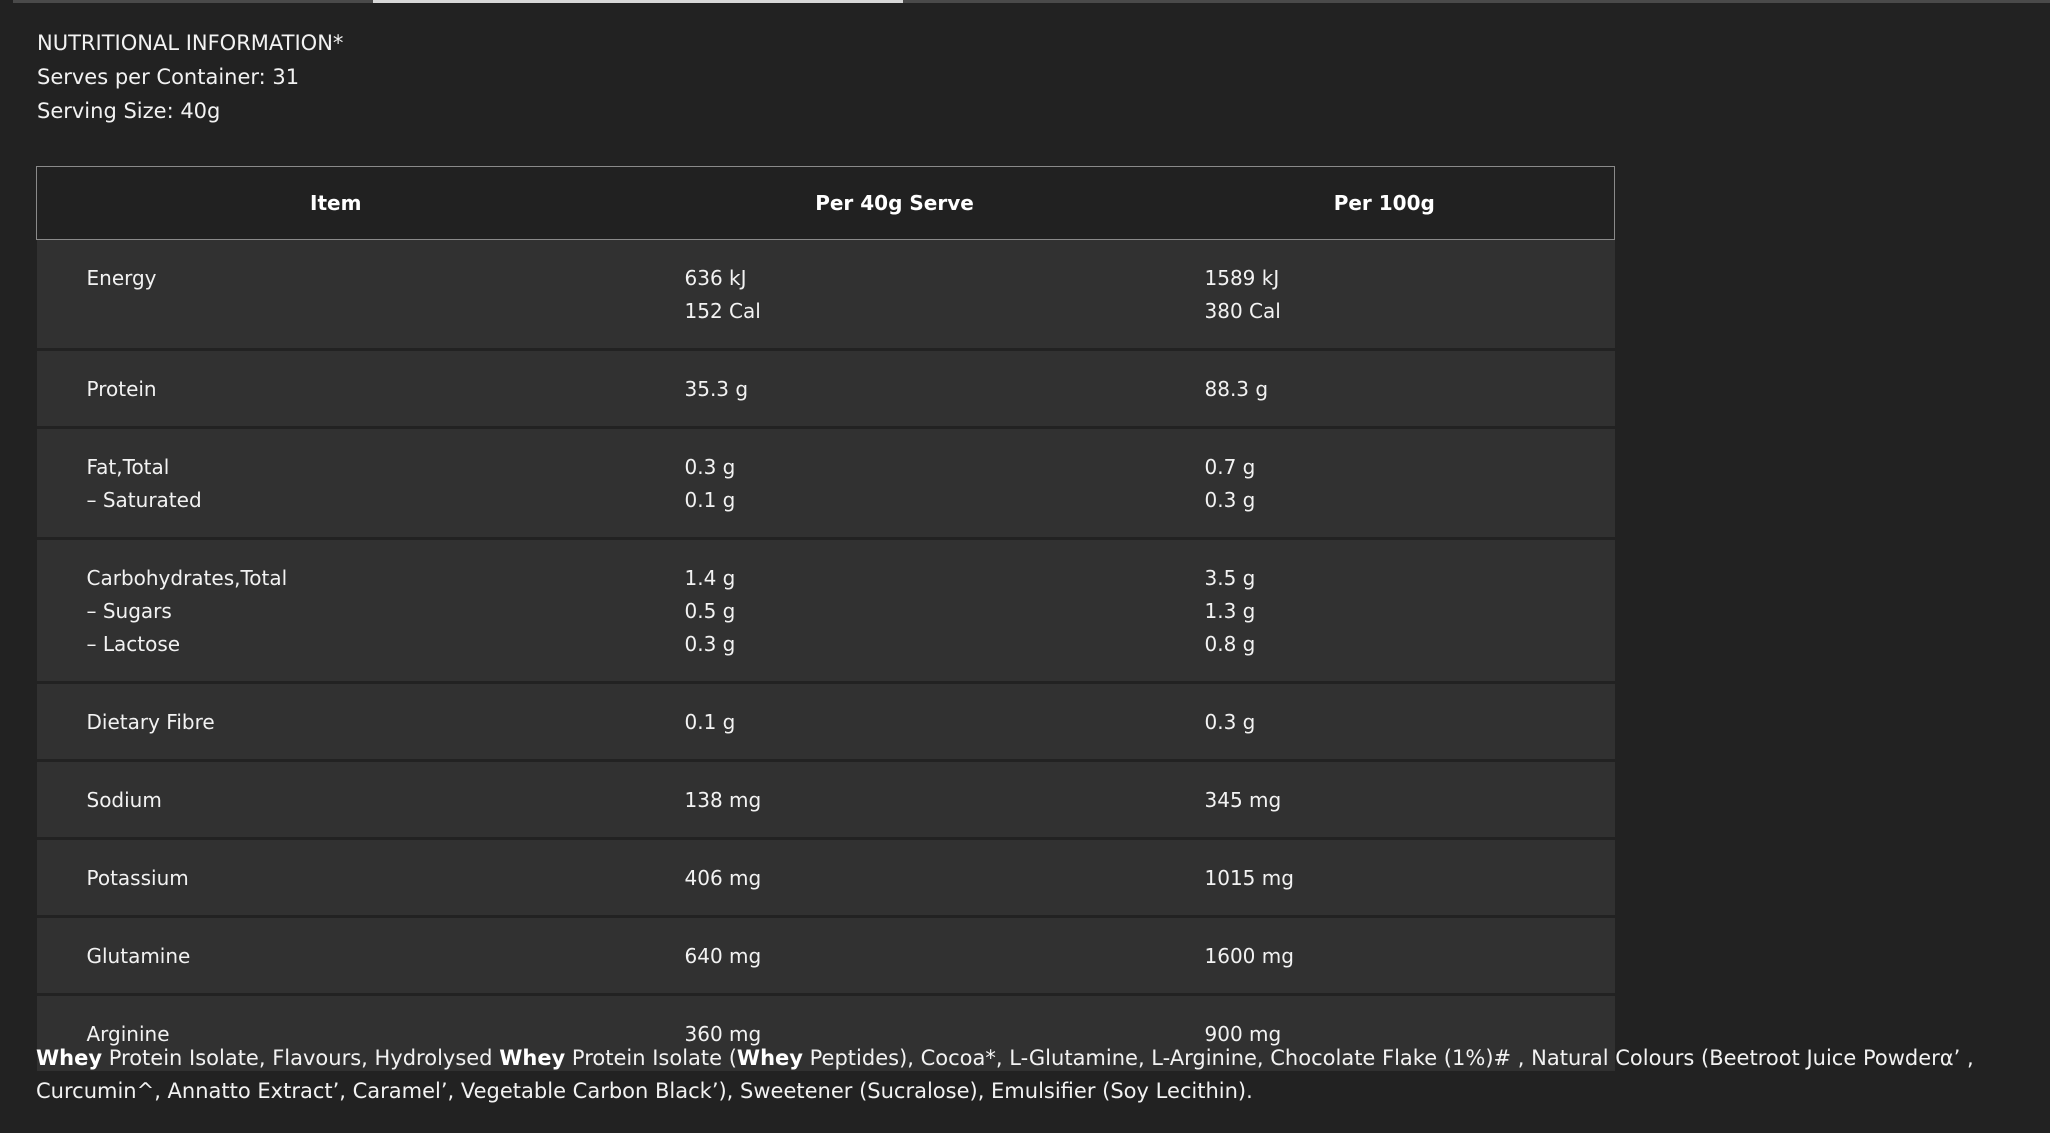 The height and width of the screenshot is (1133, 2050). What do you see at coordinates (894, 295) in the screenshot?
I see `per-serve-cell: 636 kJ 152 Cal` at bounding box center [894, 295].